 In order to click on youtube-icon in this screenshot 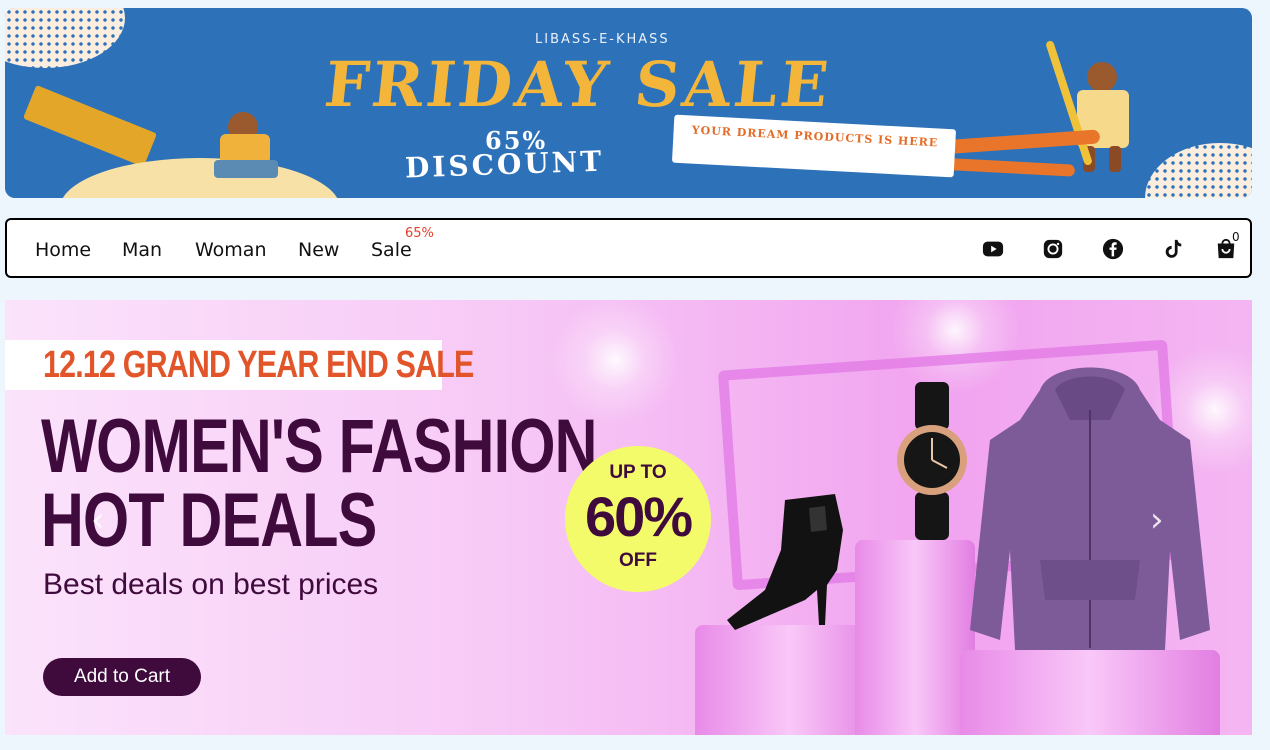, I will do `click(993, 249)`.